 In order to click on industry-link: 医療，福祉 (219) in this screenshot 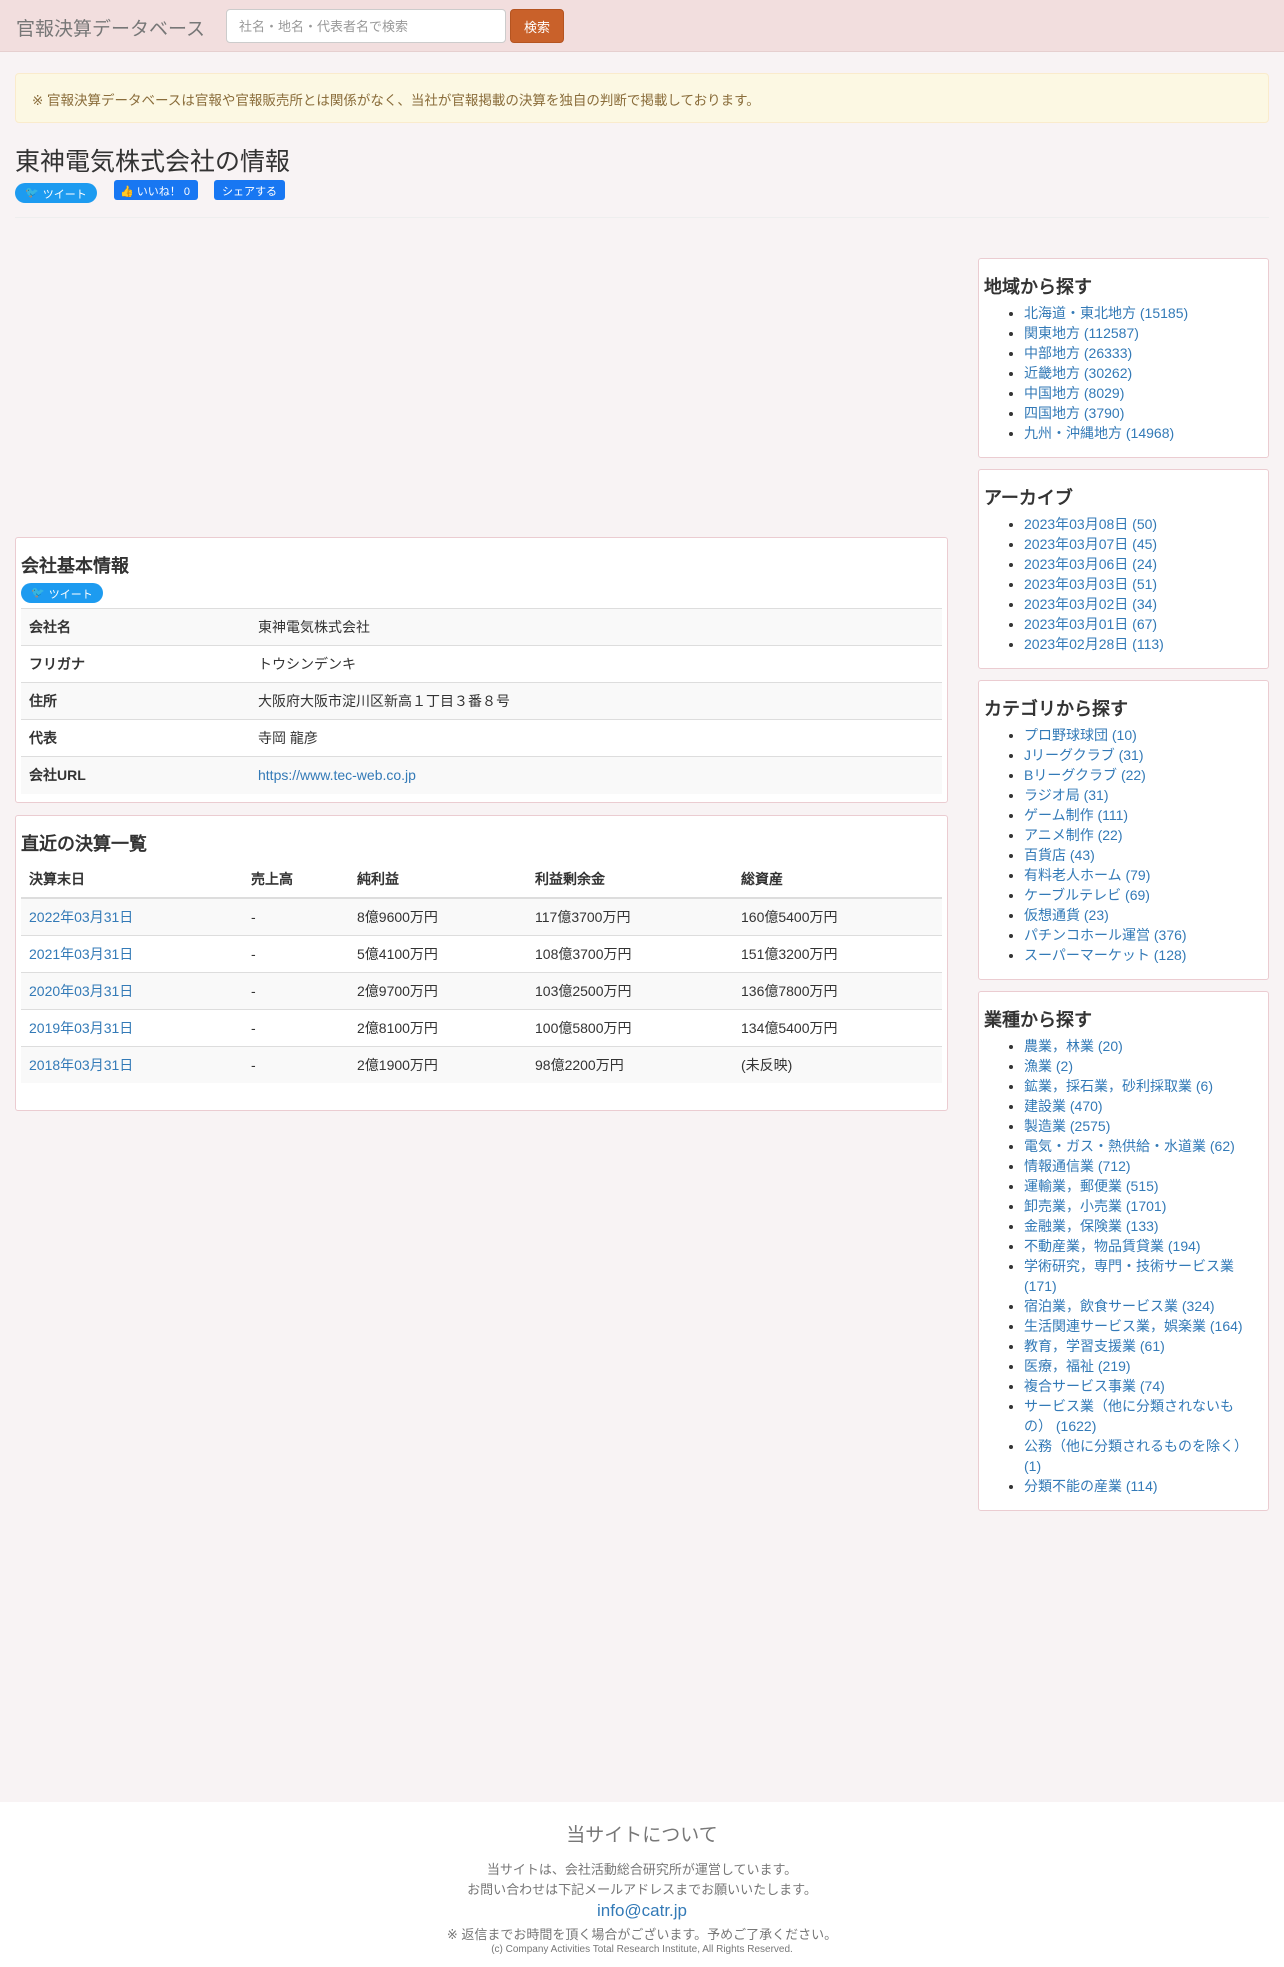, I will do `click(1077, 1366)`.